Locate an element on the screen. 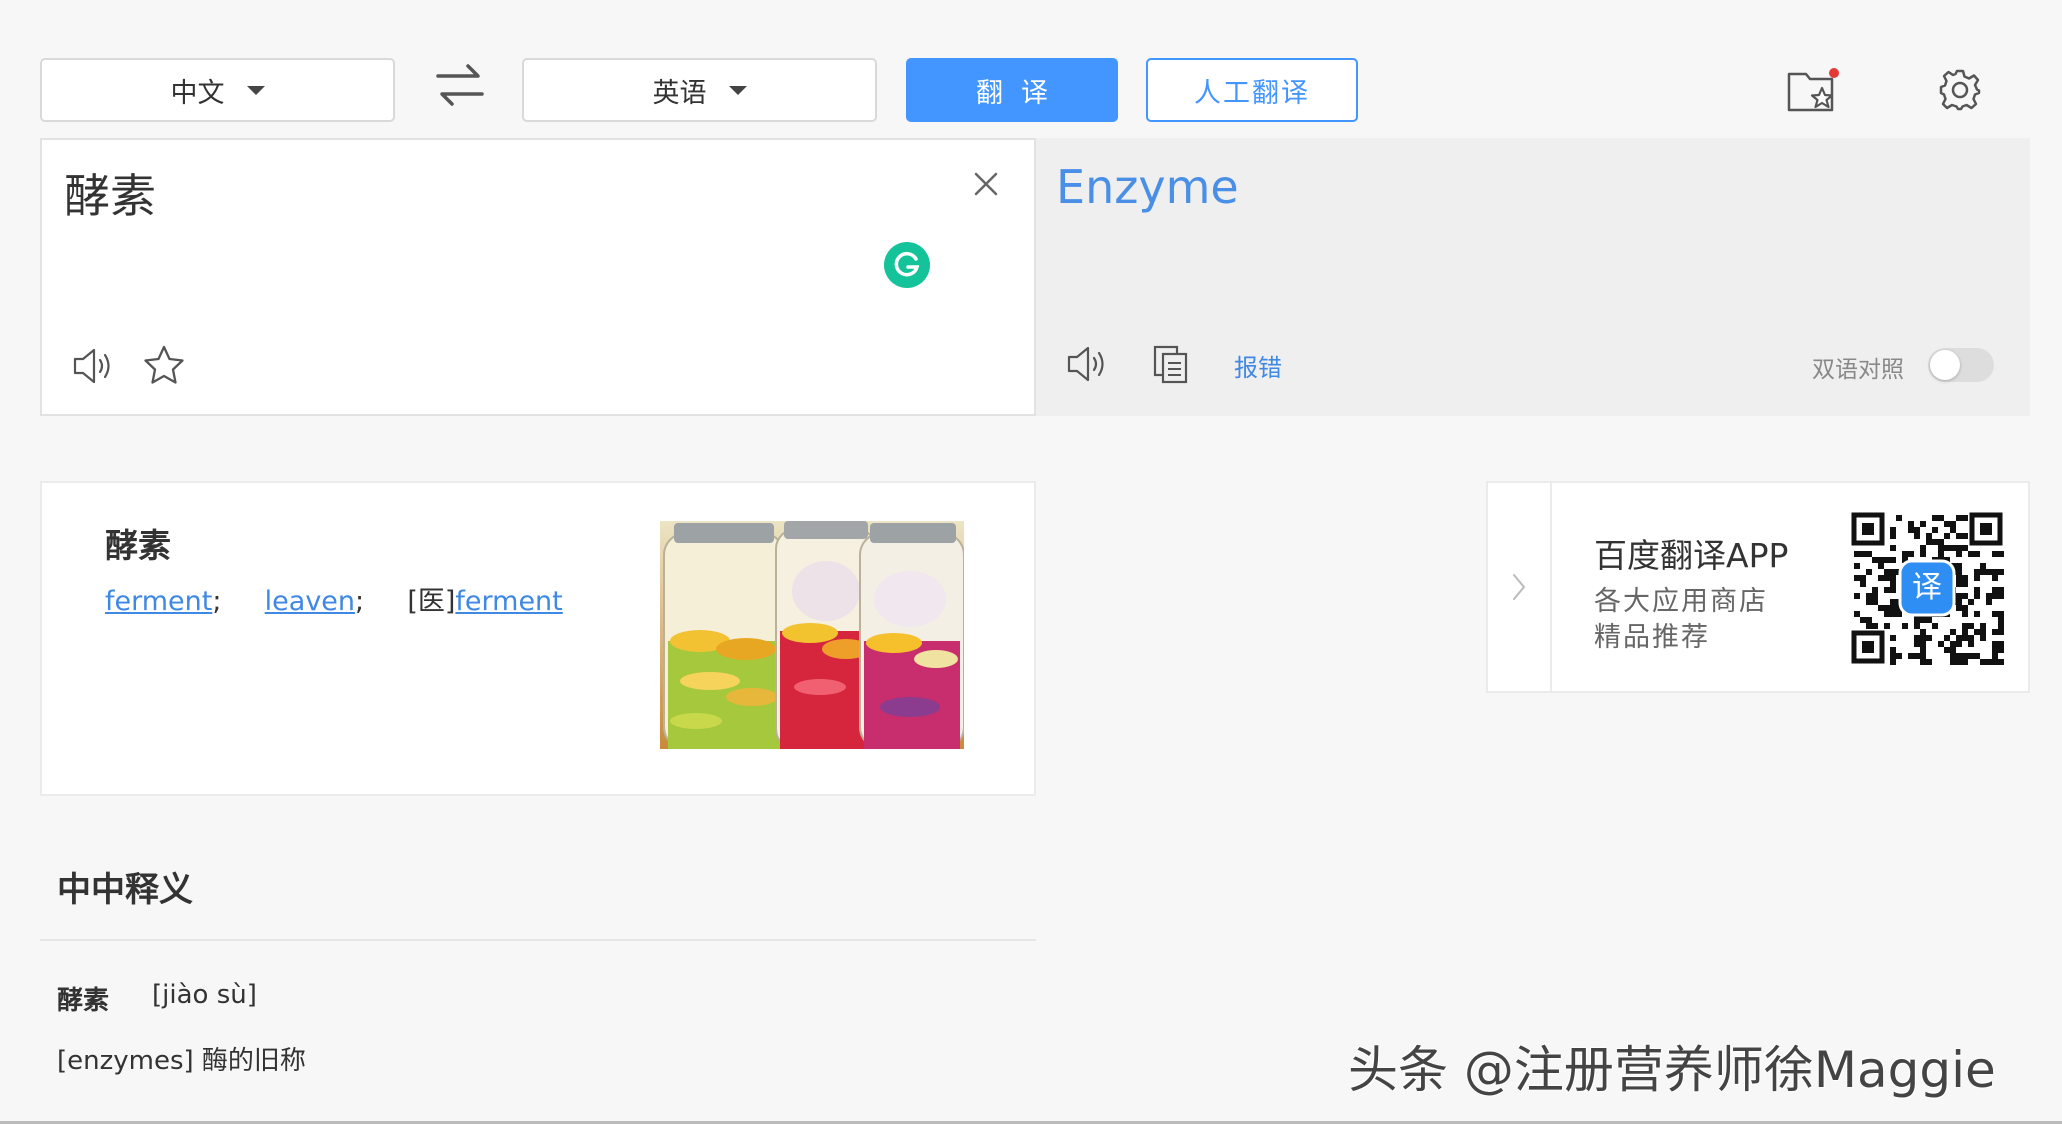 The width and height of the screenshot is (2062, 1124). source-speak-button is located at coordinates (95, 366).